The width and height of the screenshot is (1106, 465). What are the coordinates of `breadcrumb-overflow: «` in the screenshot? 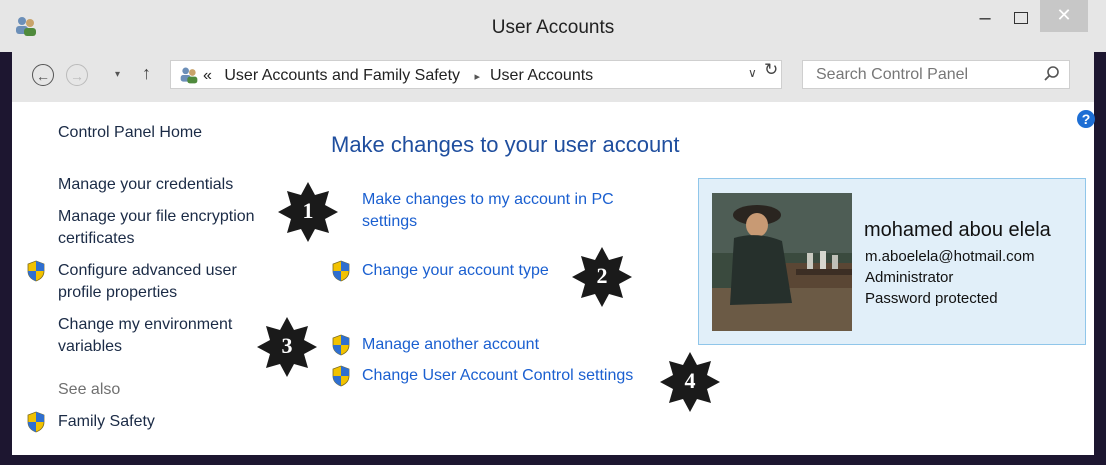 It's located at (207, 75).